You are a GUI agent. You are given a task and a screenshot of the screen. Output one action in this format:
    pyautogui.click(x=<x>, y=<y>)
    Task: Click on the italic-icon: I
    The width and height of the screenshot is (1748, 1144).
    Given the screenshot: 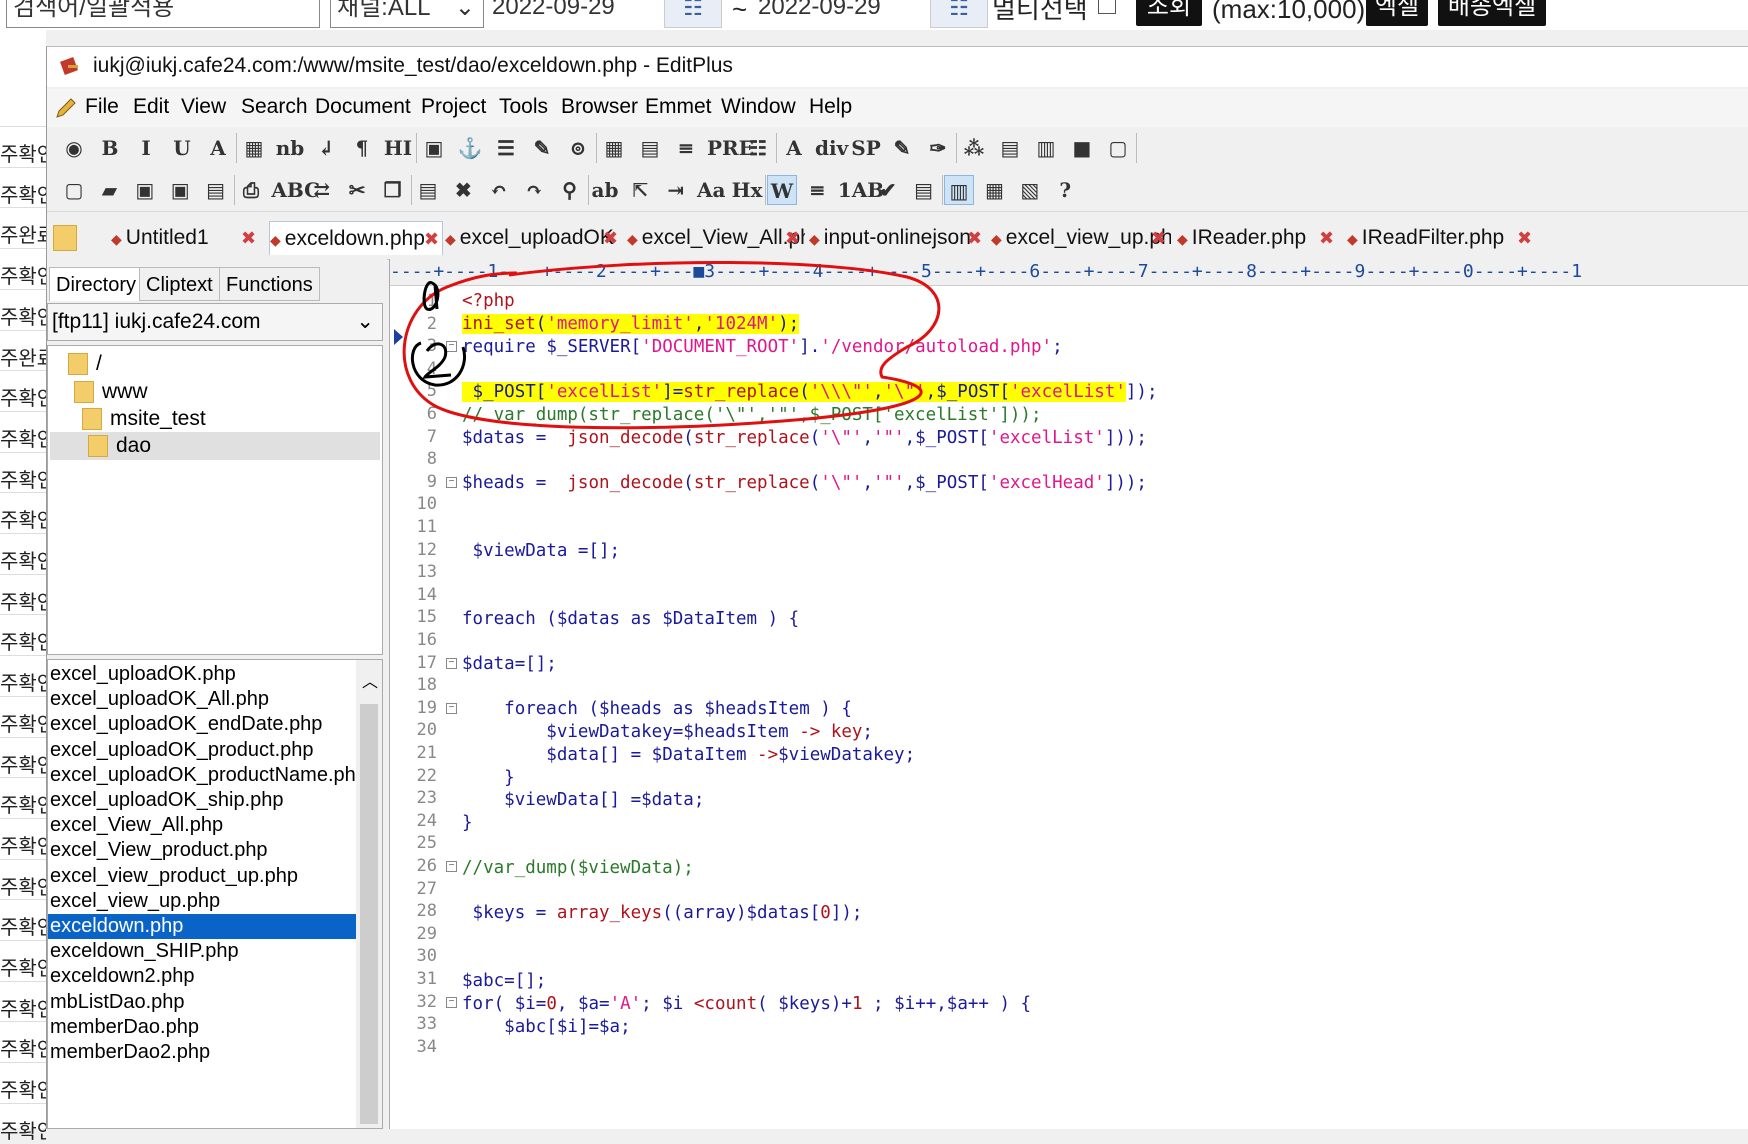 What is the action you would take?
    pyautogui.click(x=146, y=148)
    